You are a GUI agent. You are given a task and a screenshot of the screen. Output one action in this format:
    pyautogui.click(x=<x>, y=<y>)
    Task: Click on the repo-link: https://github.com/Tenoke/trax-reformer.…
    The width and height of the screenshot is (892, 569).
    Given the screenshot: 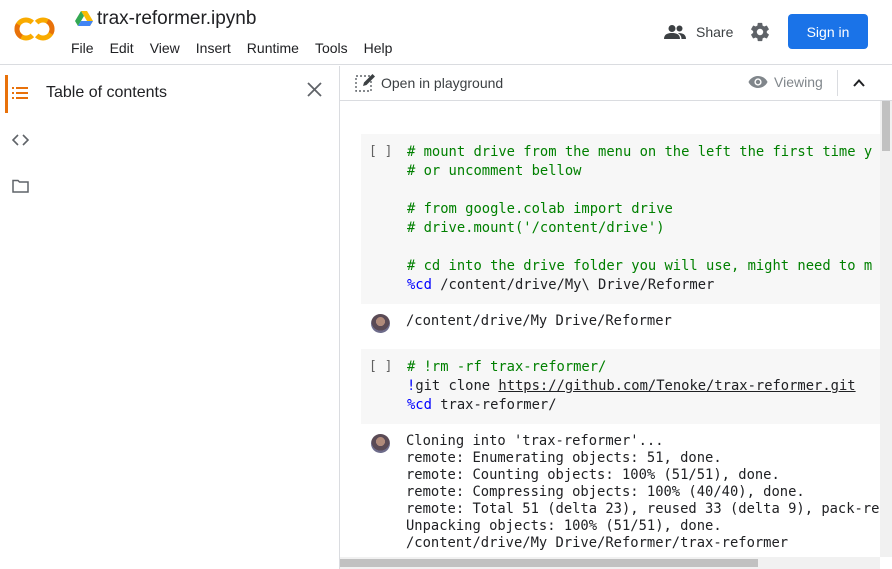 What is the action you would take?
    pyautogui.click(x=676, y=386)
    